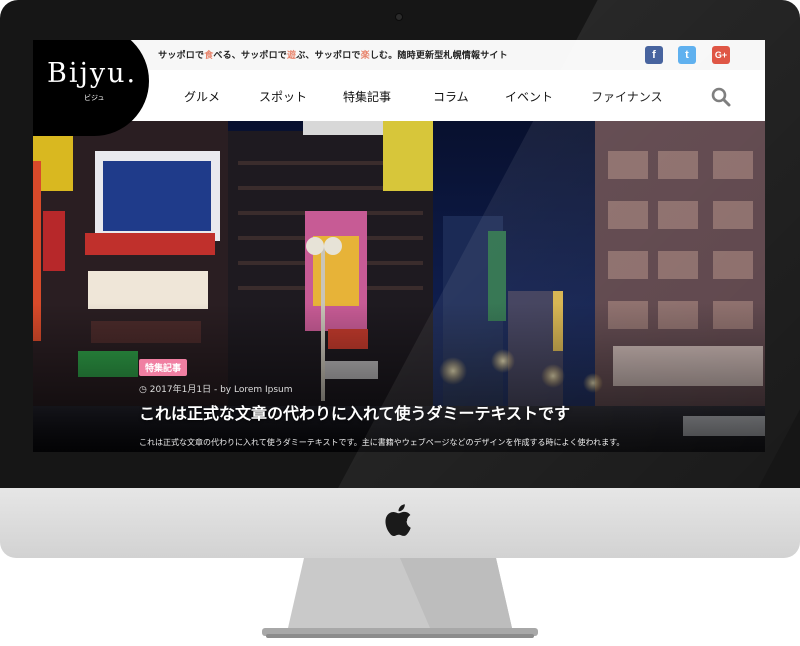 This screenshot has height=646, width=800. Describe the element at coordinates (354, 412) in the screenshot. I see `post-title: これは正式な文章の代わりに入れて使うダミーテキストです` at that location.